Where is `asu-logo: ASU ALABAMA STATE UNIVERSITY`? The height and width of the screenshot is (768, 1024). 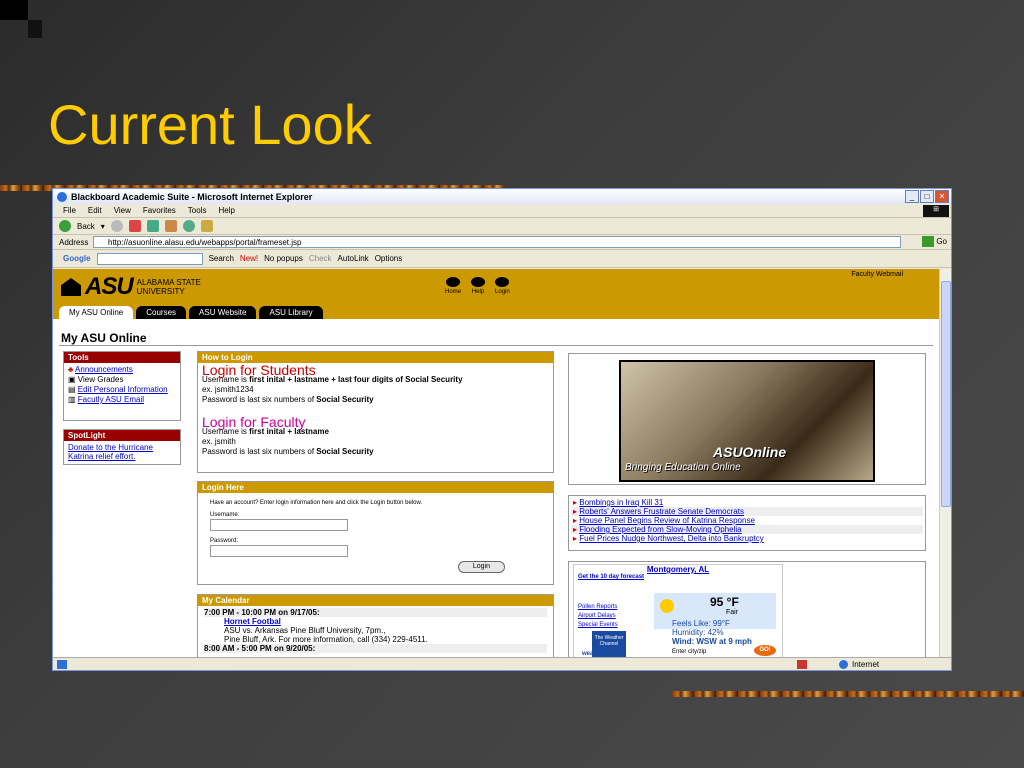
asu-logo: ASU ALABAMA STATE UNIVERSITY is located at coordinates (139, 287).